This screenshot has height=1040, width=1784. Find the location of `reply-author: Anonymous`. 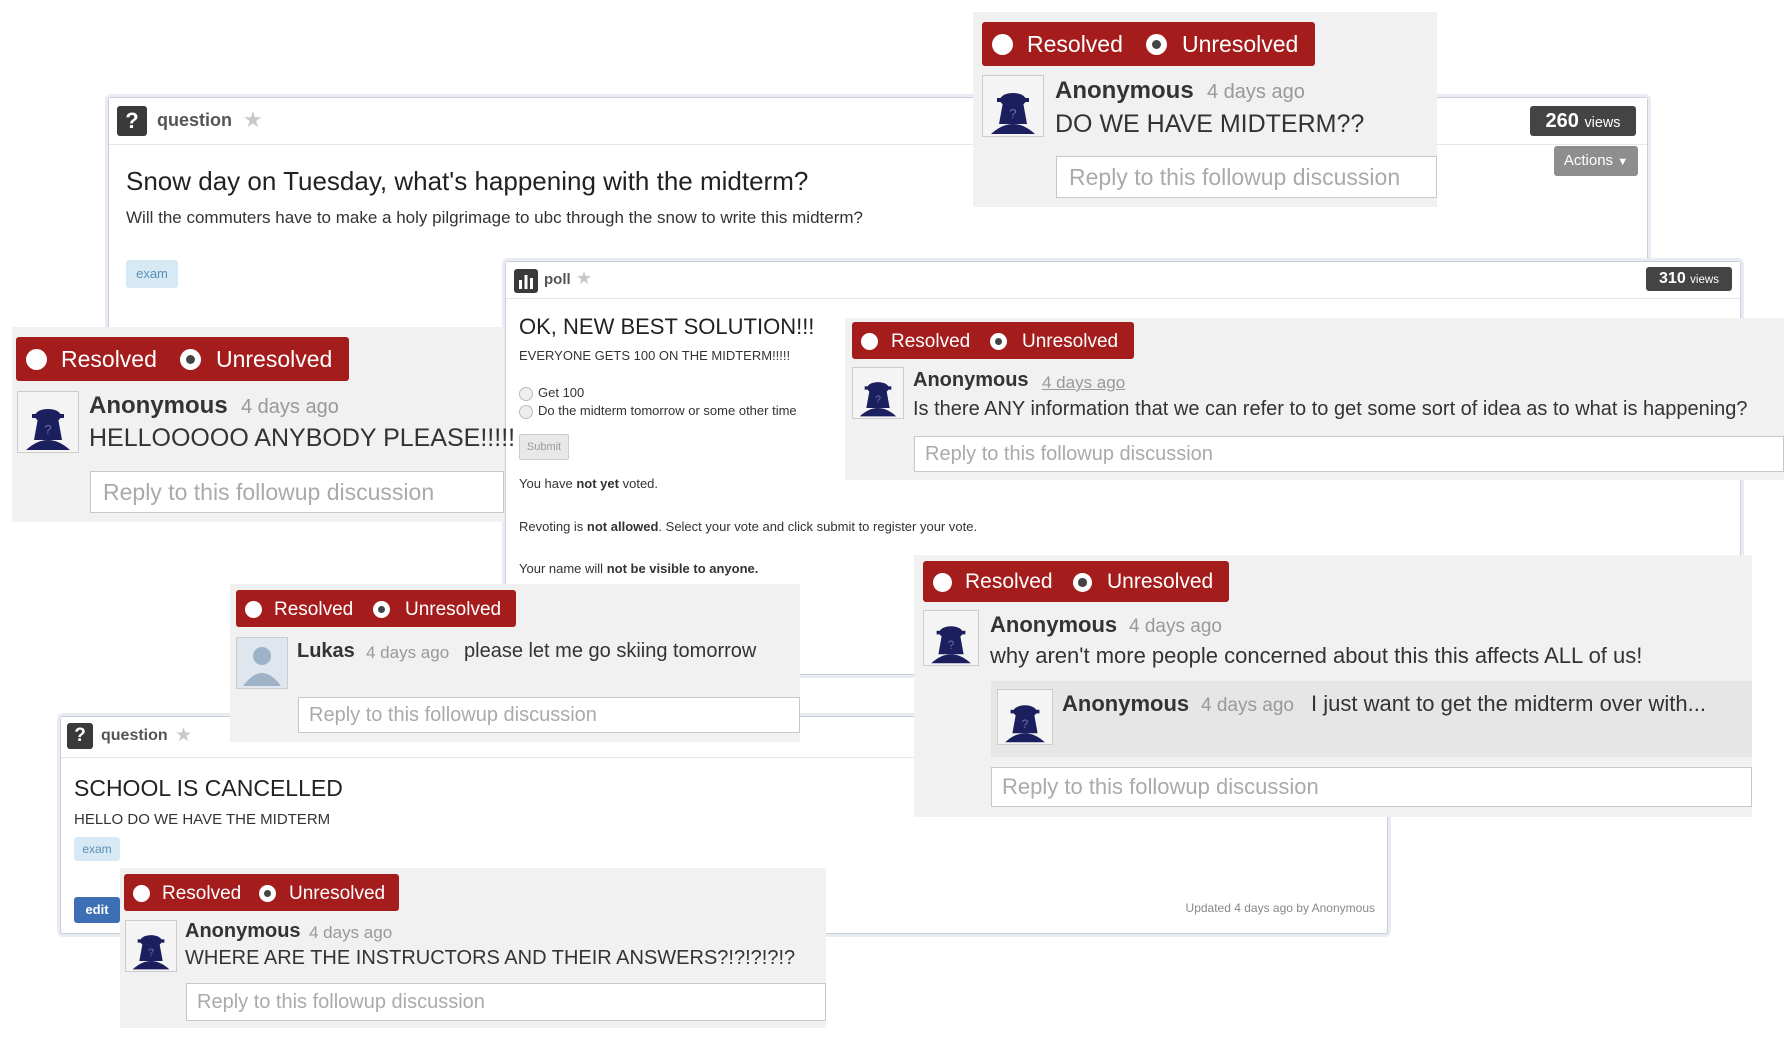

reply-author: Anonymous is located at coordinates (1126, 703).